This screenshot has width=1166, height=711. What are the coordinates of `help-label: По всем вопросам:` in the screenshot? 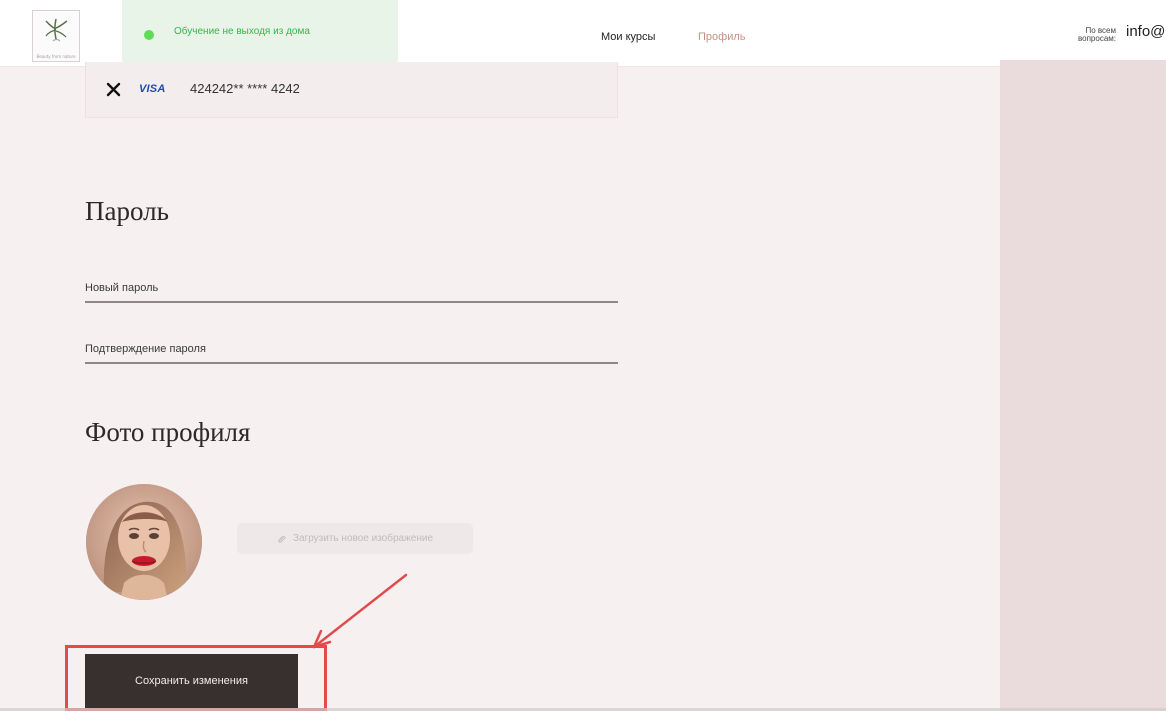 It's located at (1092, 35).